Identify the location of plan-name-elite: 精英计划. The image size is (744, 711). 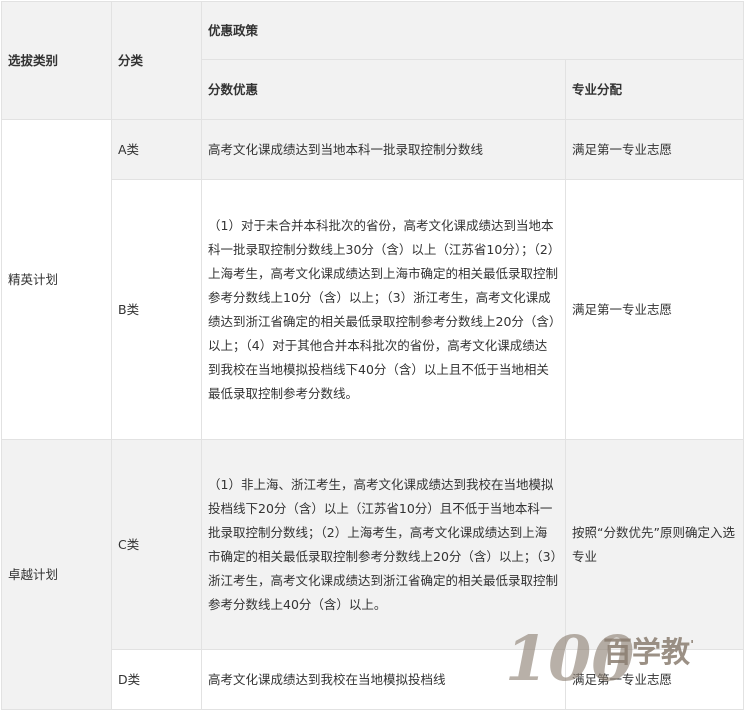
(56, 279).